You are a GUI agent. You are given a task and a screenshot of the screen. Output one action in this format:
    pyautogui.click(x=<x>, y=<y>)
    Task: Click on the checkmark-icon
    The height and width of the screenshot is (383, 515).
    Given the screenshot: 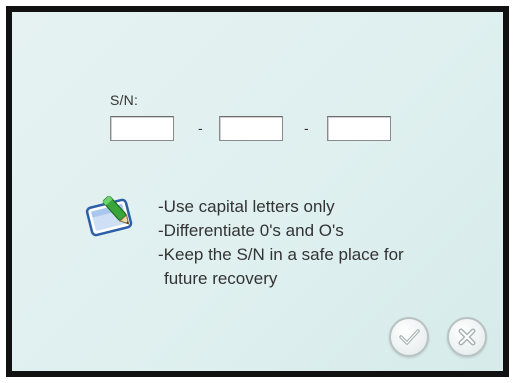 What is the action you would take?
    pyautogui.click(x=409, y=337)
    